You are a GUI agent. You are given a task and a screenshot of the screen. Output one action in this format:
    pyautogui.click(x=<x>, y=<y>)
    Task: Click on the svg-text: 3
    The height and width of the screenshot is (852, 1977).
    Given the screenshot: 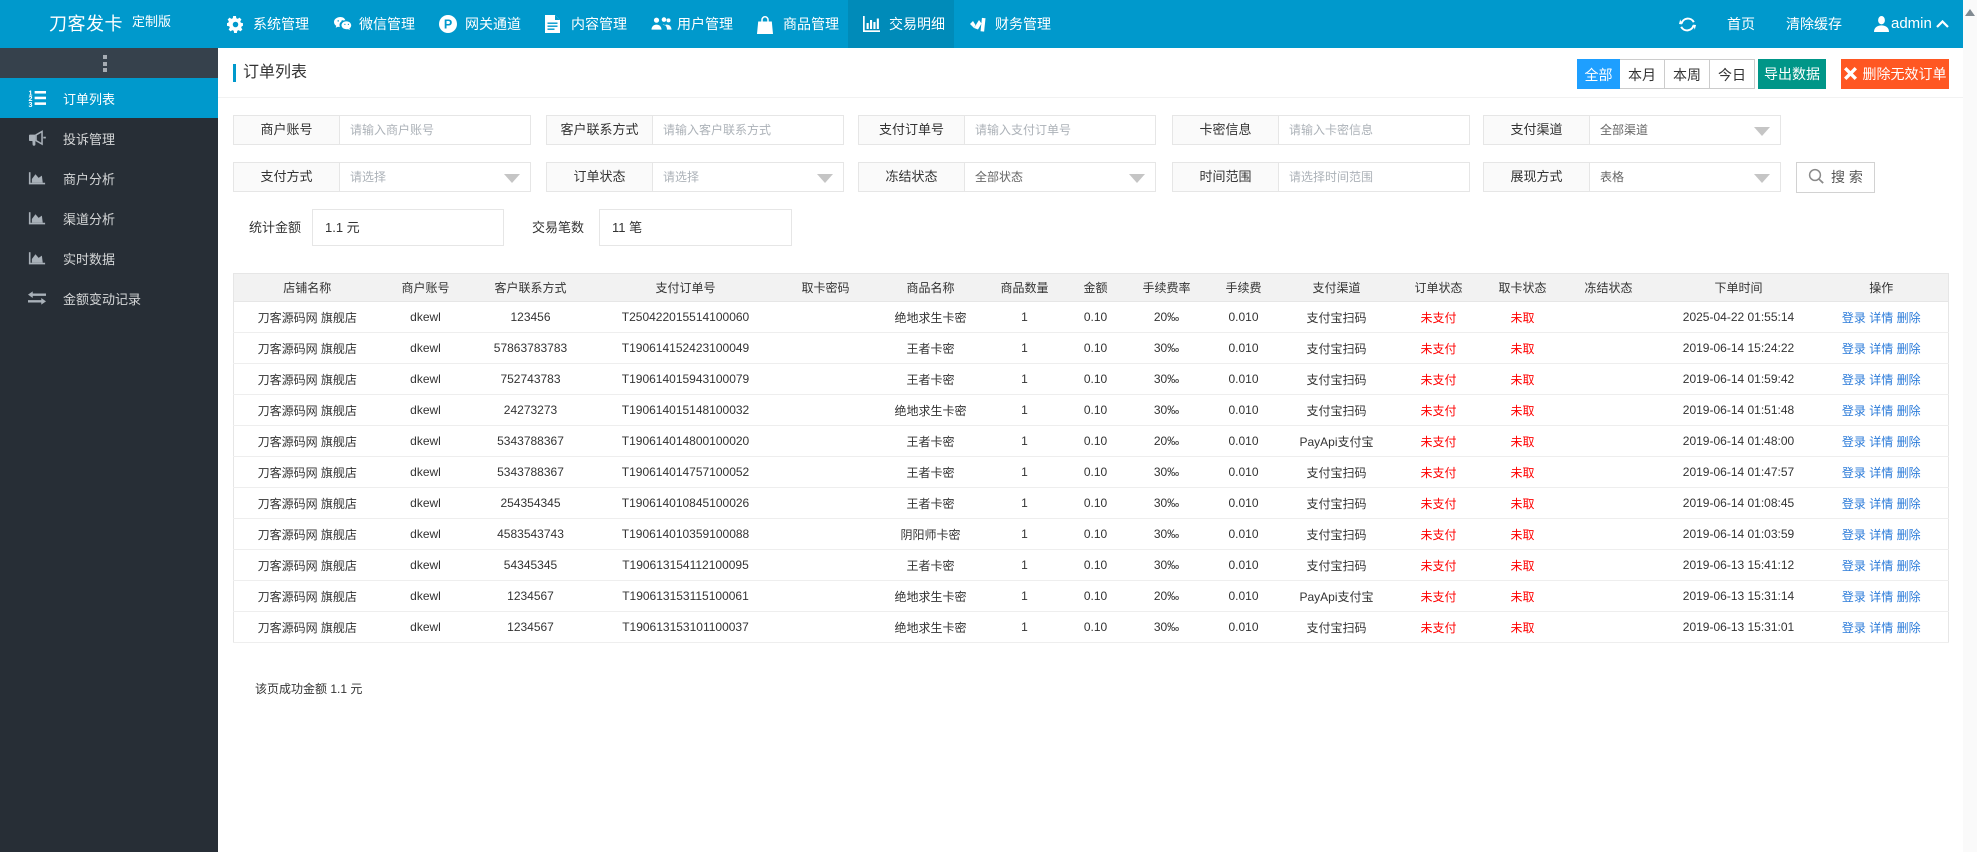 What is the action you would take?
    pyautogui.click(x=30, y=104)
    